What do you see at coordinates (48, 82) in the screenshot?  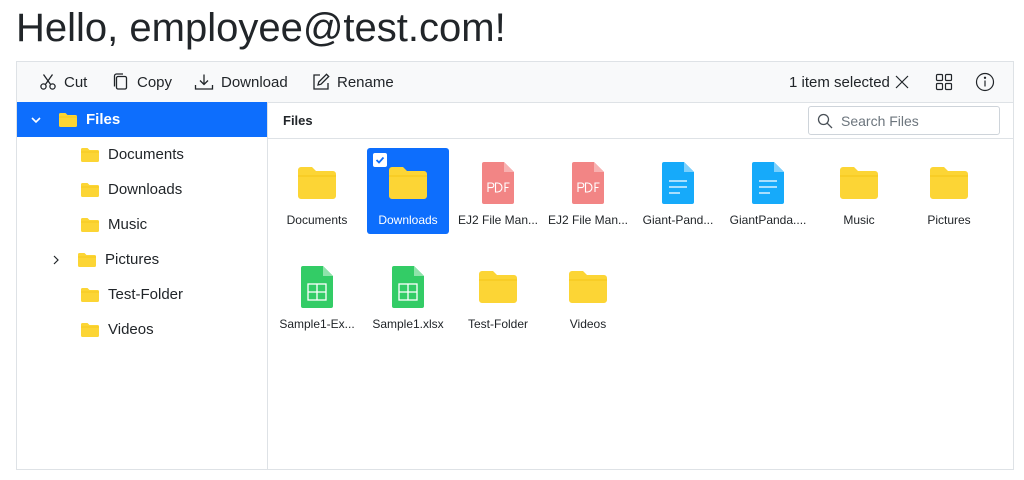 I see `scissors-icon` at bounding box center [48, 82].